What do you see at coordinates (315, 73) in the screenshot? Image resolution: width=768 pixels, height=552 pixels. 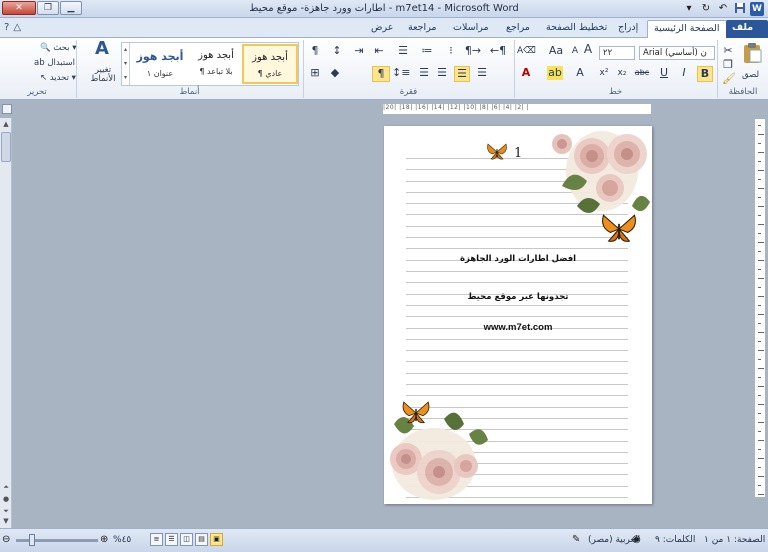 I see `borders-icon: ⊞` at bounding box center [315, 73].